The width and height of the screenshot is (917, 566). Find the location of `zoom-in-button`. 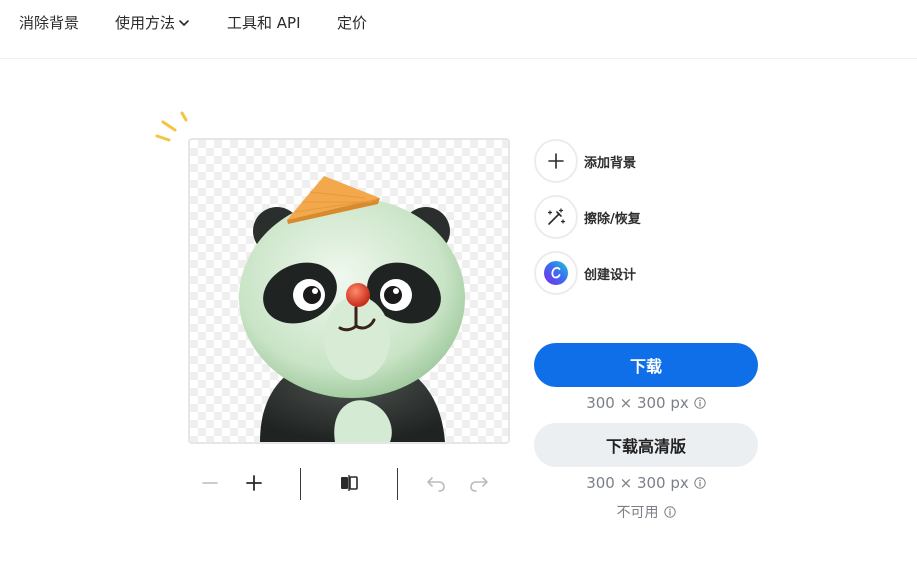

zoom-in-button is located at coordinates (254, 483).